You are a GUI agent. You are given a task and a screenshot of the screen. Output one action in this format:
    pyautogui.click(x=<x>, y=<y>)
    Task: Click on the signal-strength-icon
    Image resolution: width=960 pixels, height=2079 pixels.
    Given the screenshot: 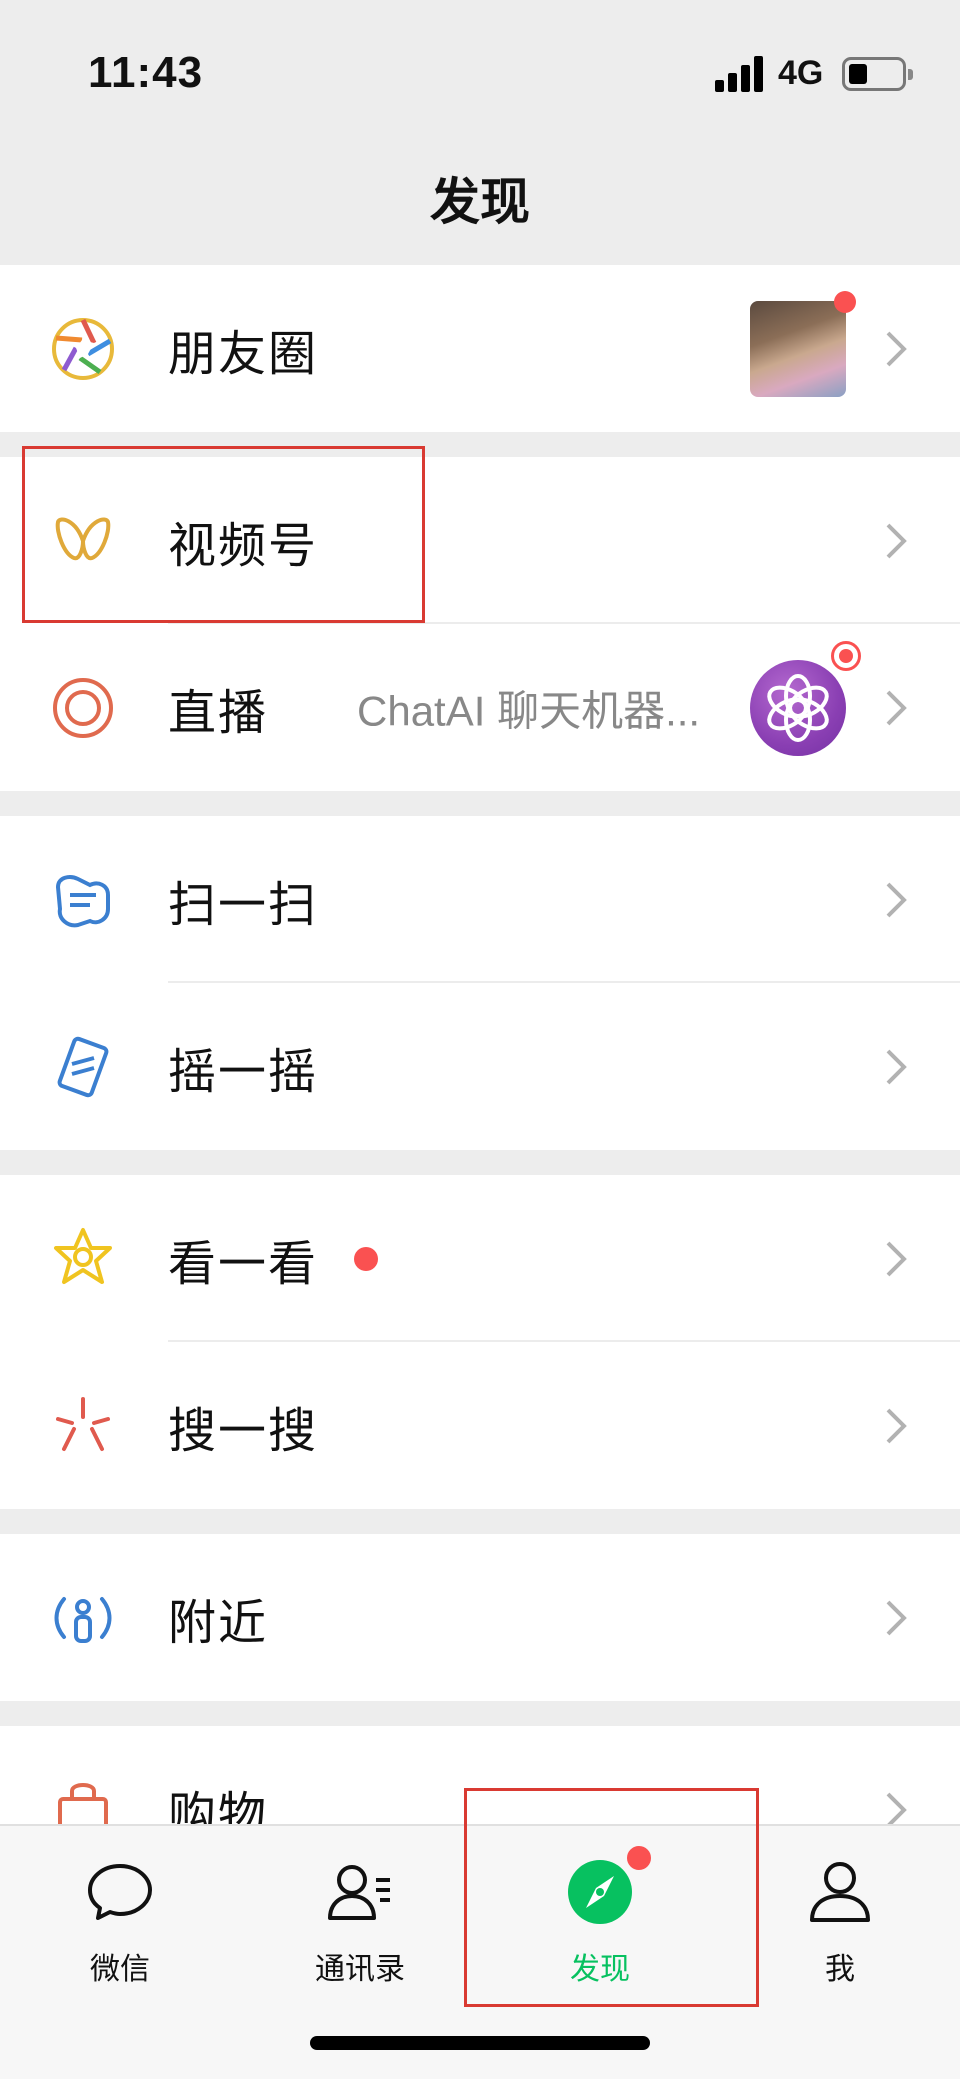 What is the action you would take?
    pyautogui.click(x=741, y=74)
    